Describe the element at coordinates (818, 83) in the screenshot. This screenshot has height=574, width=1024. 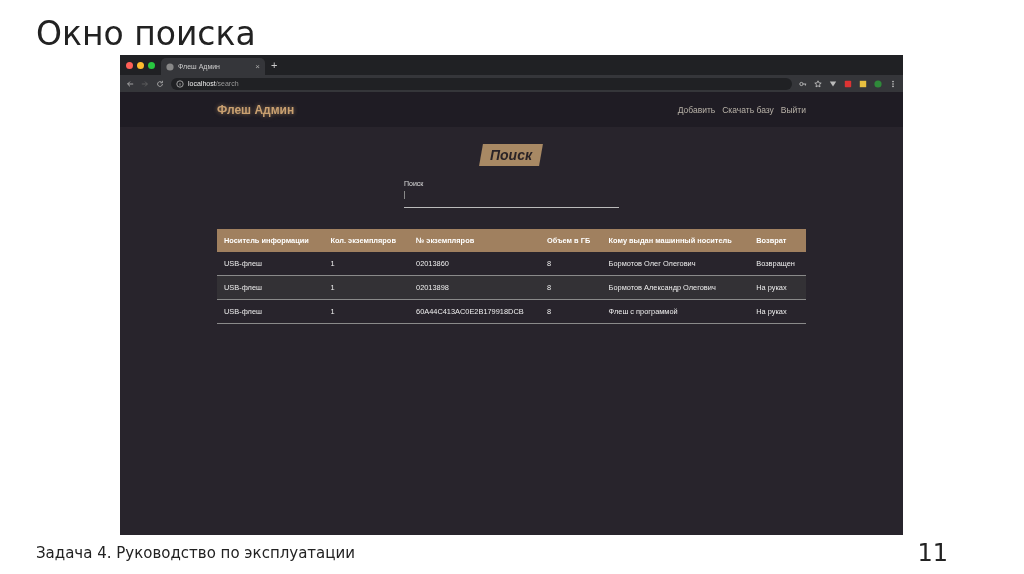
I see `star-icon` at that location.